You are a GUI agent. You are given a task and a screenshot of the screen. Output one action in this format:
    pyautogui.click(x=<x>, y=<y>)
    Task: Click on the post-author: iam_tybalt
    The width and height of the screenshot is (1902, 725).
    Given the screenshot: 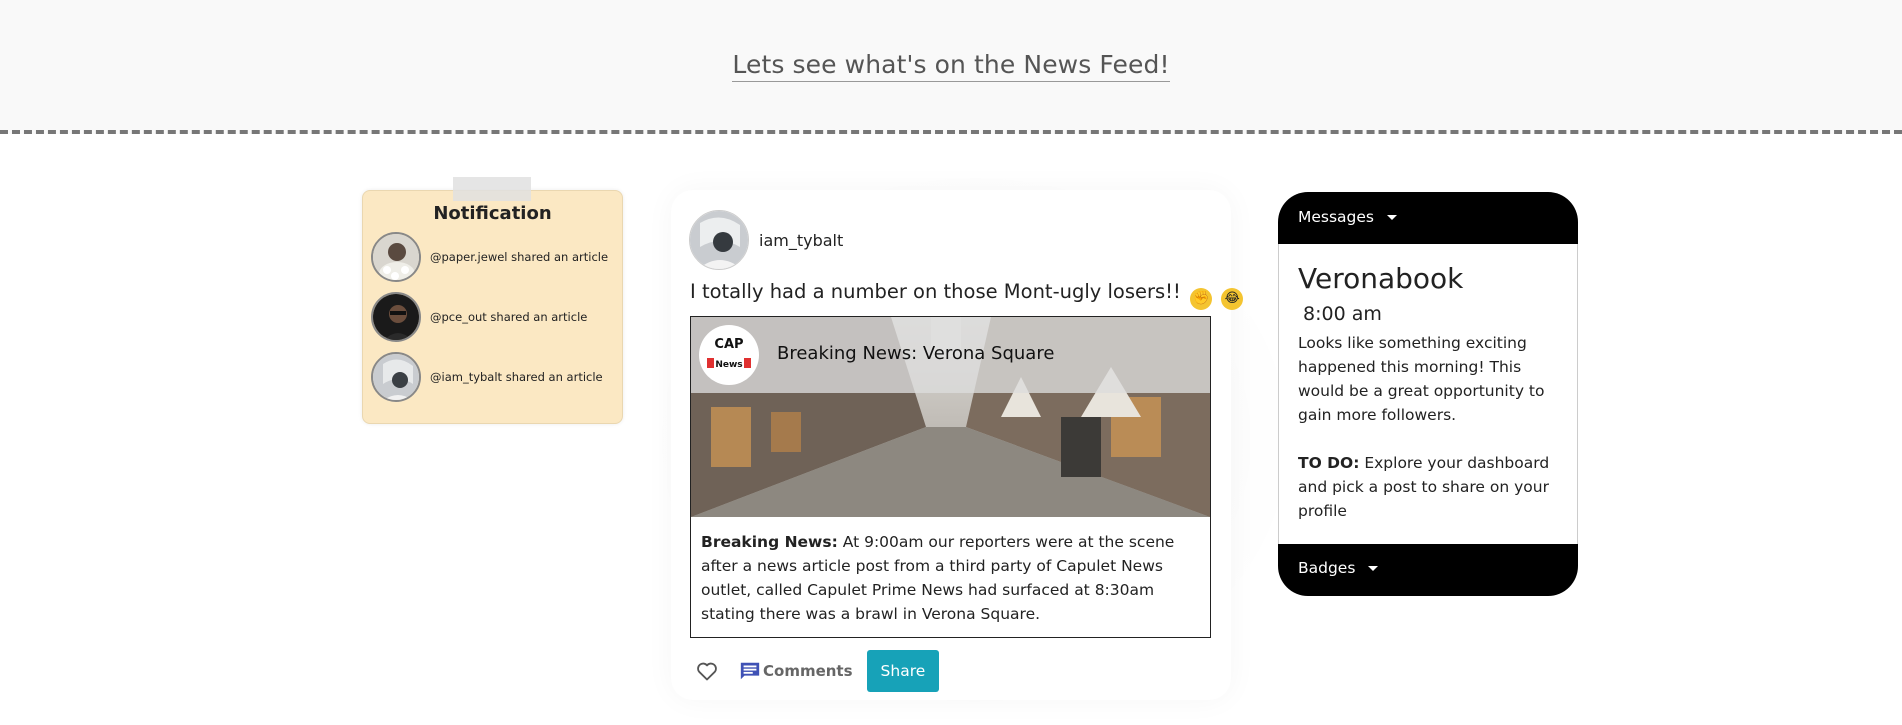 What is the action you would take?
    pyautogui.click(x=766, y=240)
    